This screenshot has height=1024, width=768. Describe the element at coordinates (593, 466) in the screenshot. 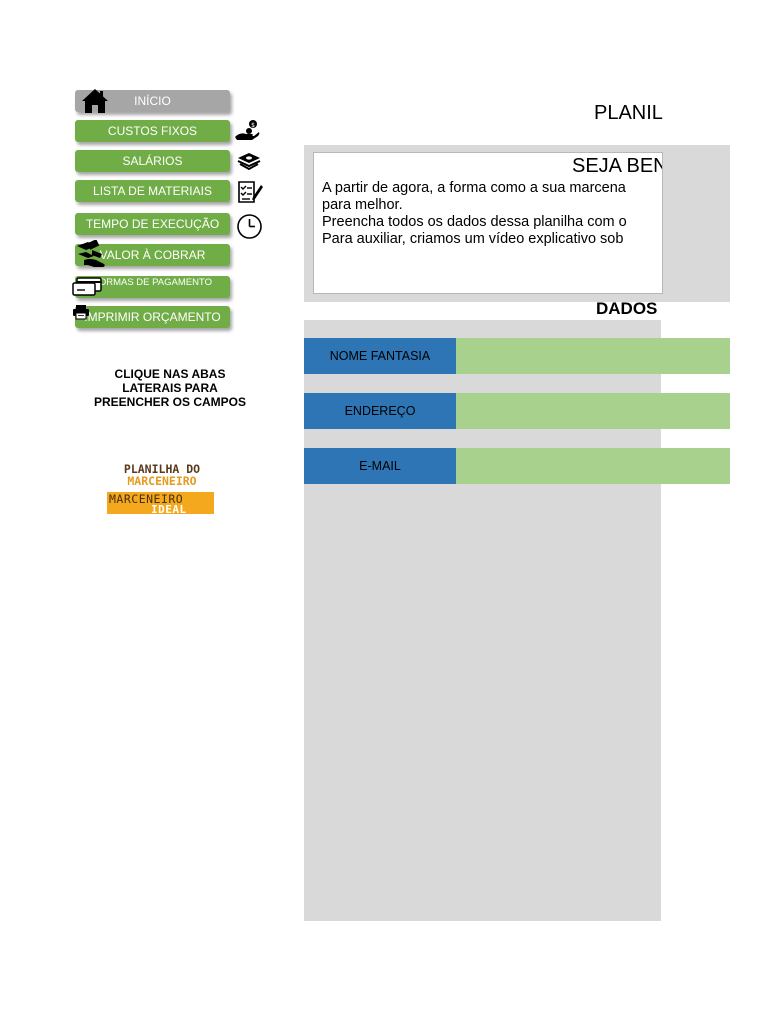

I see `email-field` at that location.